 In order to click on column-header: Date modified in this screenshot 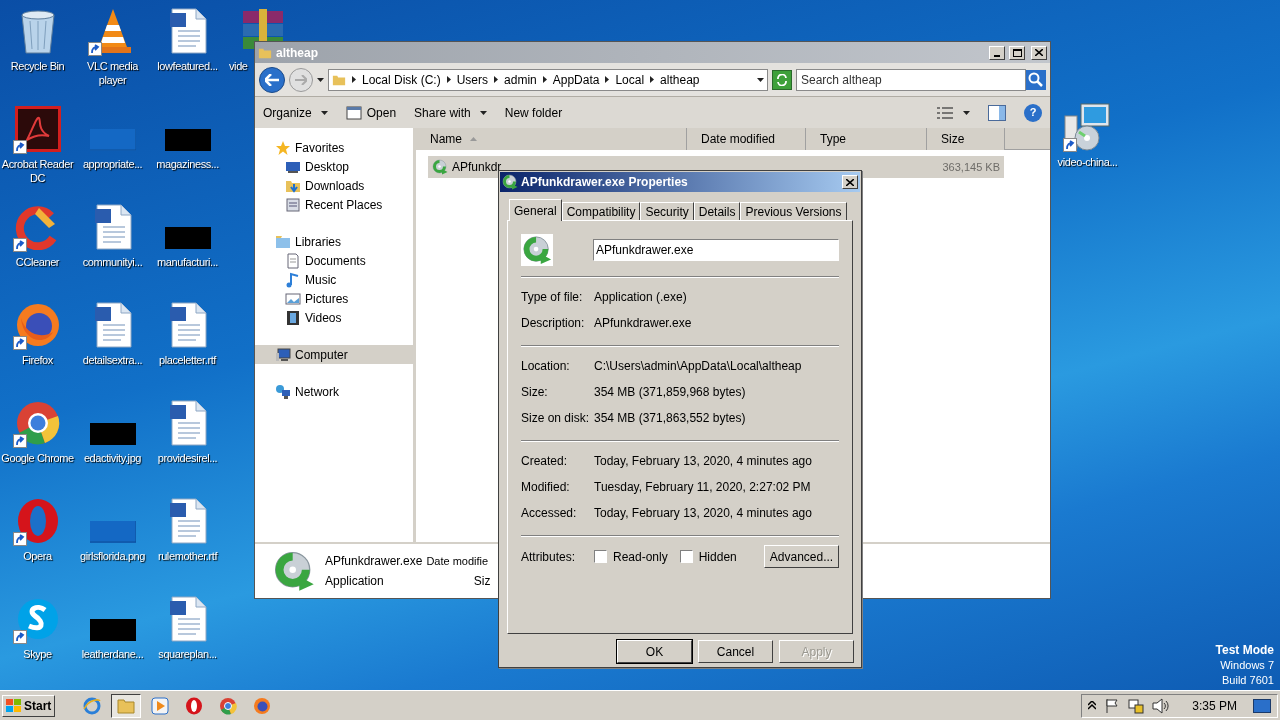, I will do `click(746, 139)`.